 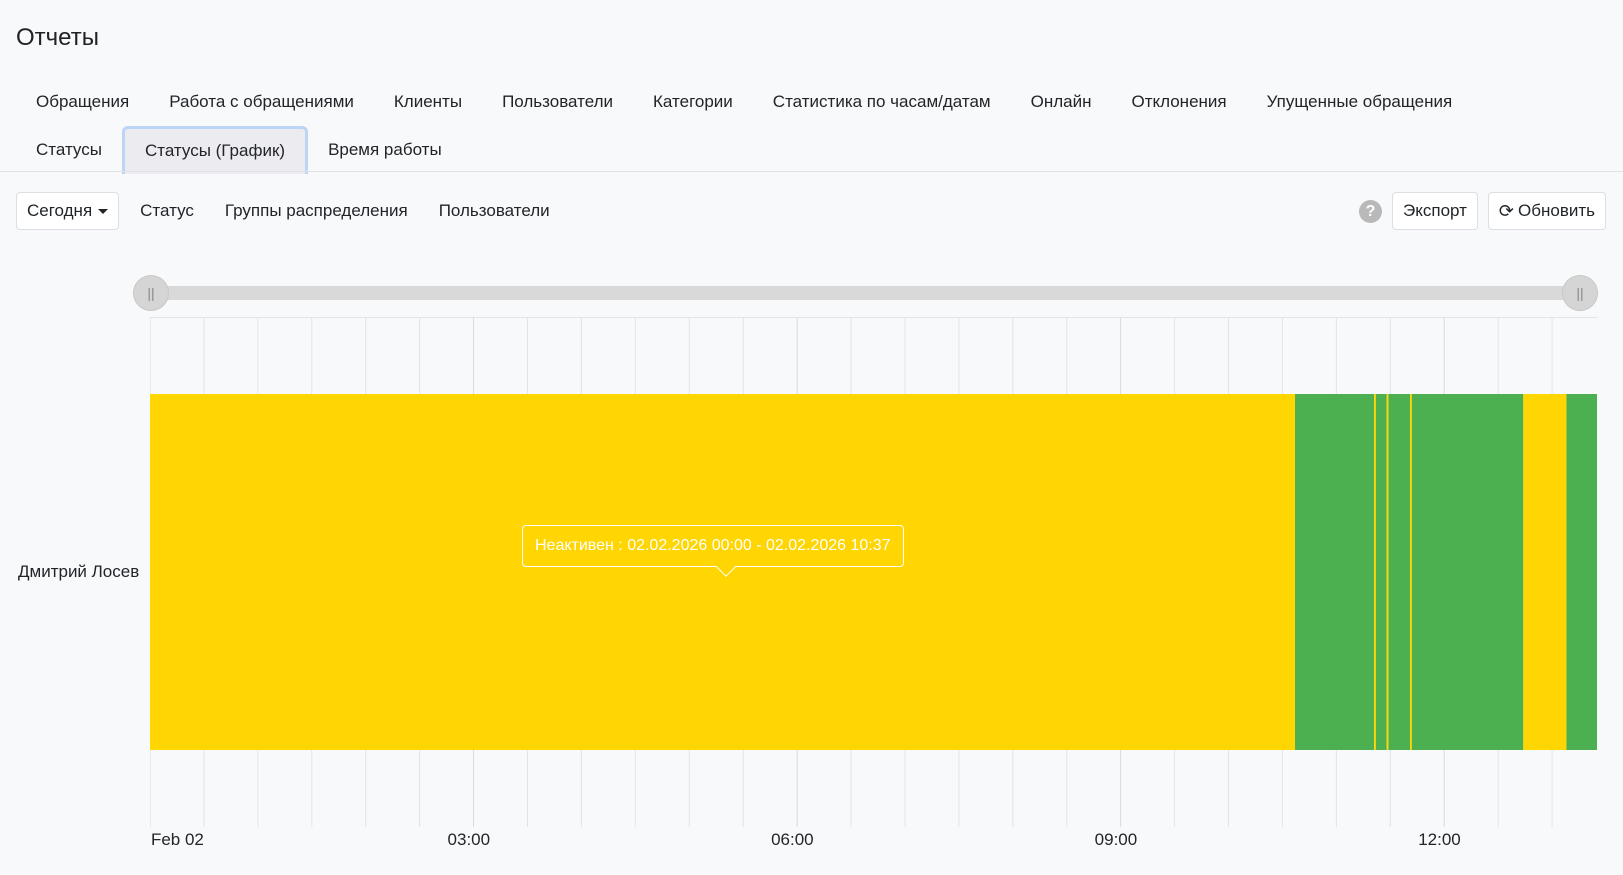 I want to click on period-dropdown: Сегодня, so click(x=68, y=211).